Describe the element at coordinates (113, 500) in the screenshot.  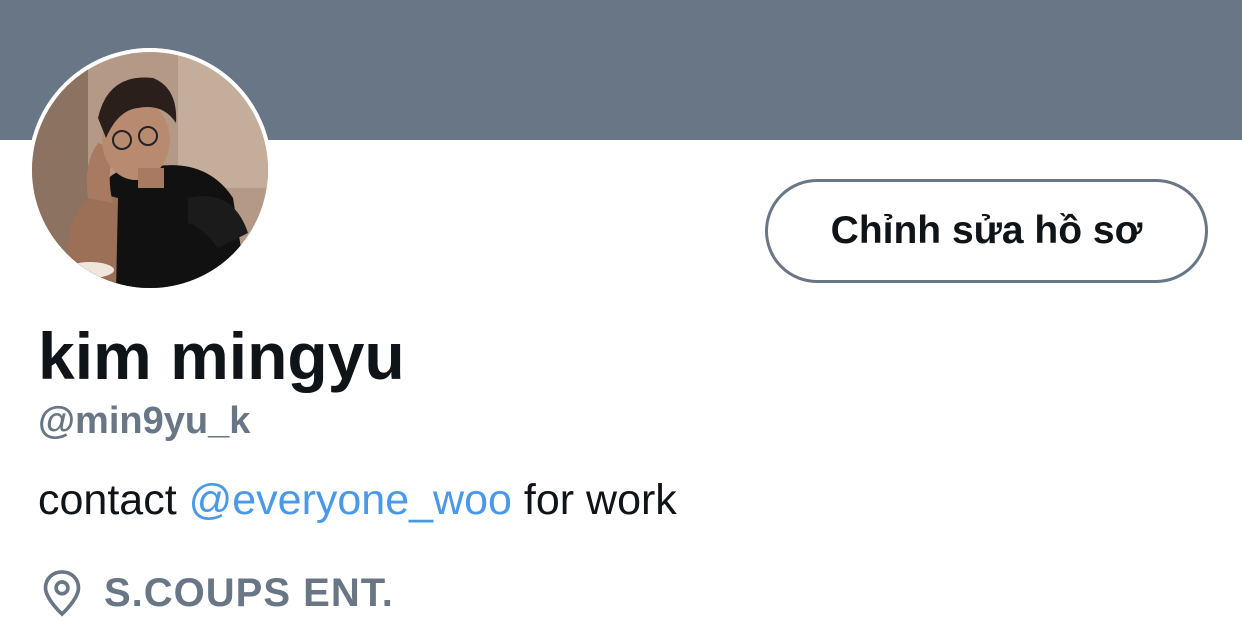
I see `bio-prefix: contact` at that location.